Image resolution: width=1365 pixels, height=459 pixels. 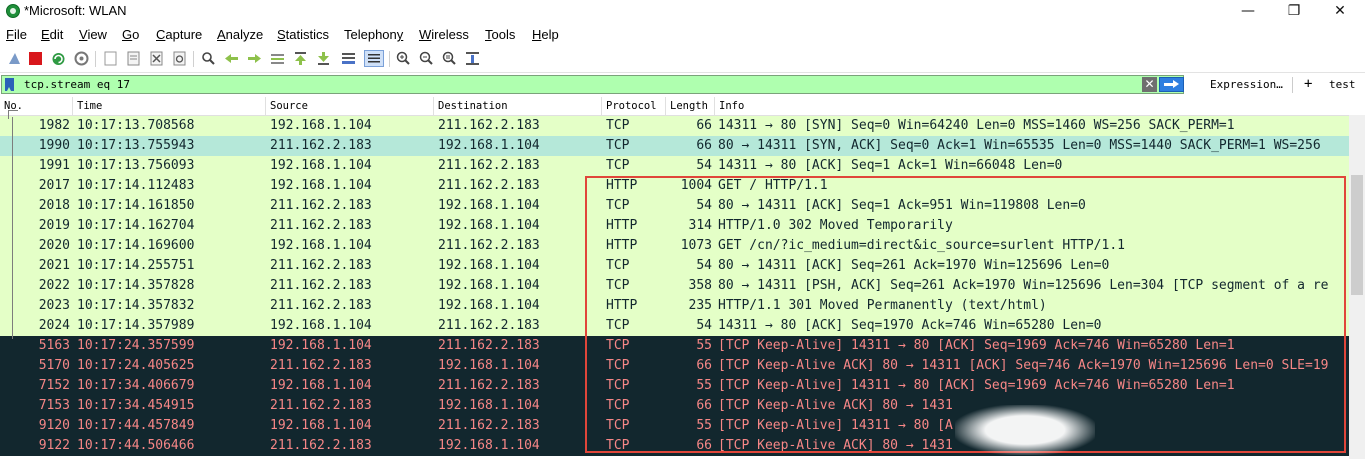 What do you see at coordinates (426, 58) in the screenshot?
I see `zoom-out-icon` at bounding box center [426, 58].